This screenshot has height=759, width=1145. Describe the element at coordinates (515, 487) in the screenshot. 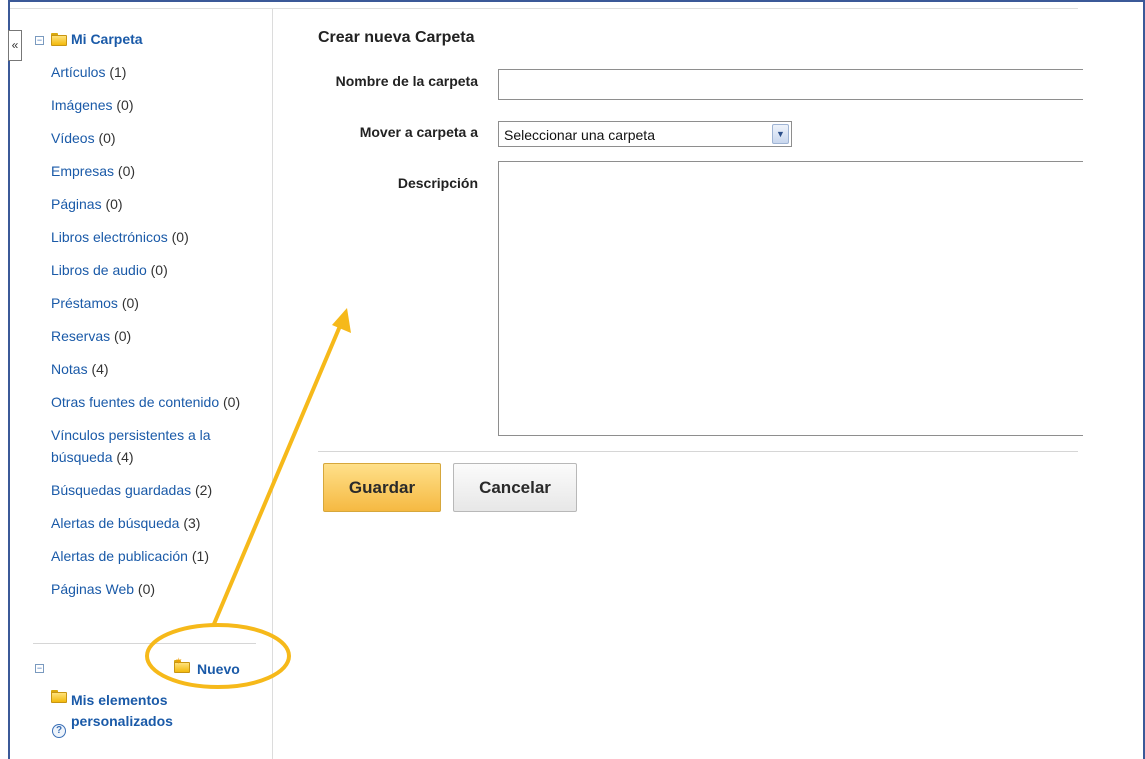

I see `cancel-button: Cancelar` at that location.